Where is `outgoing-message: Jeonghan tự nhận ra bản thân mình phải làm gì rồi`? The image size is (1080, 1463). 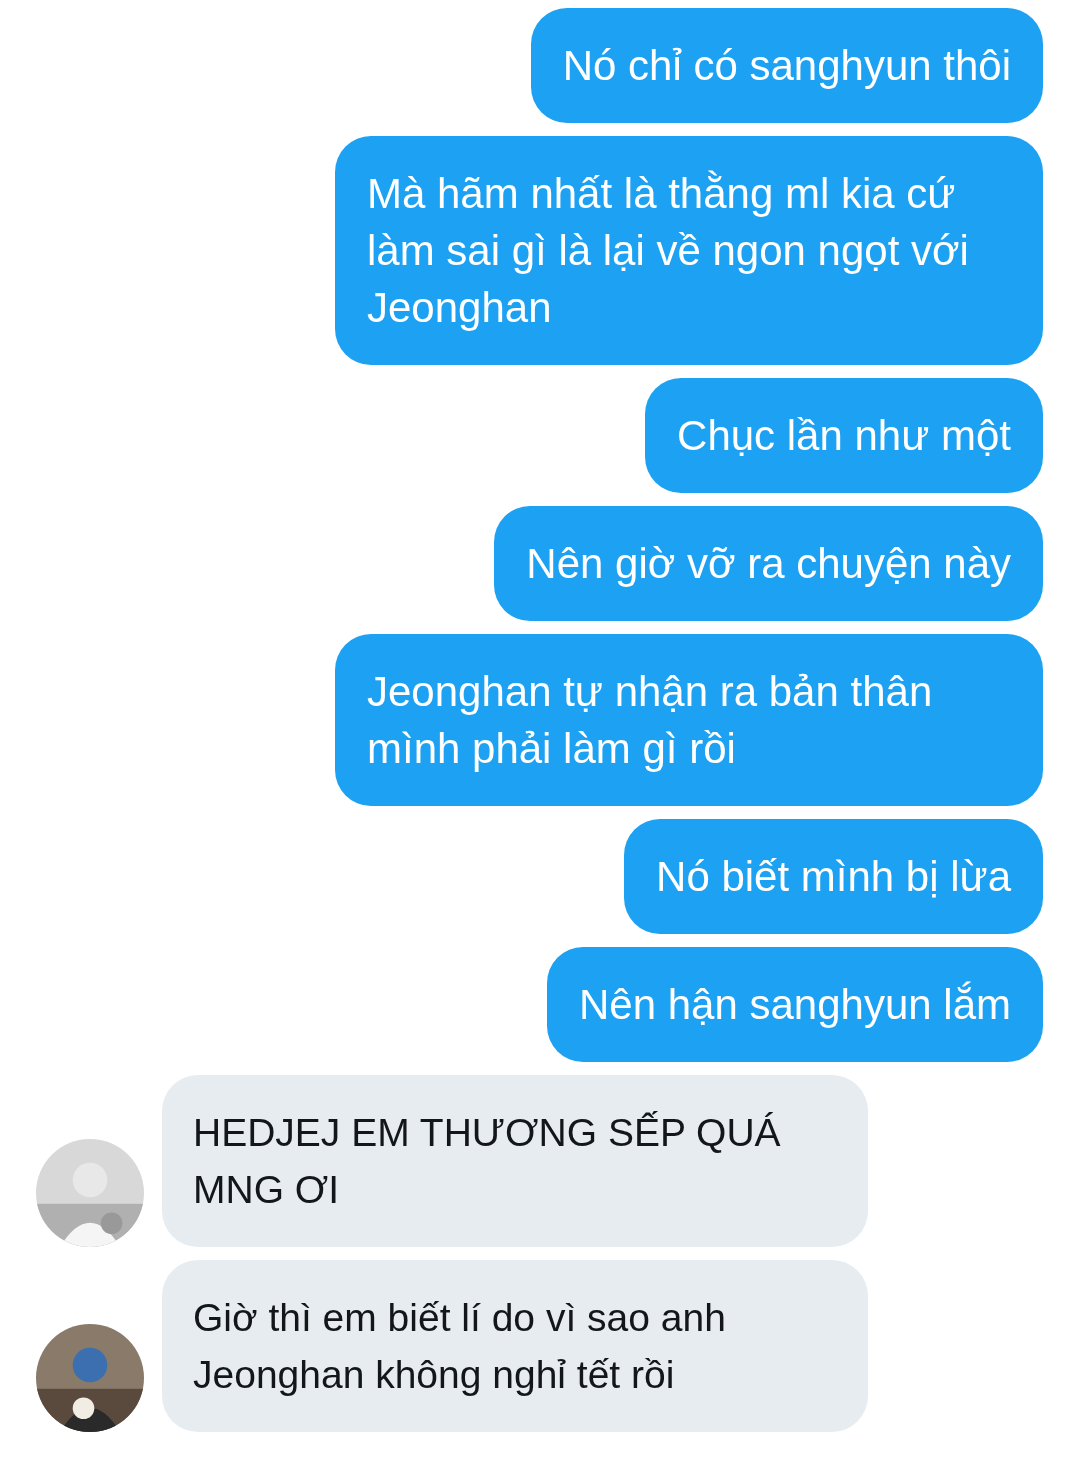 outgoing-message: Jeonghan tự nhận ra bản thân mình phải làm gì rồi is located at coordinates (689, 720).